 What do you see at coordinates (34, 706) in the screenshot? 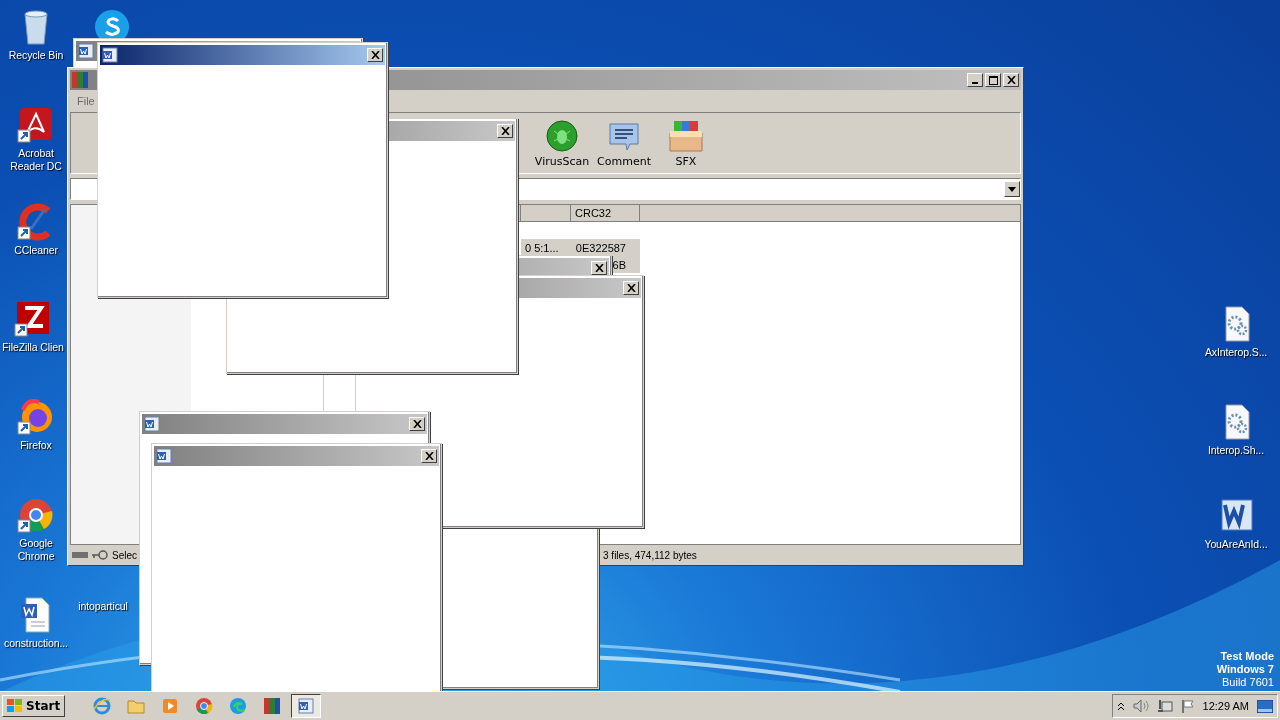
I see `start-button: Start` at bounding box center [34, 706].